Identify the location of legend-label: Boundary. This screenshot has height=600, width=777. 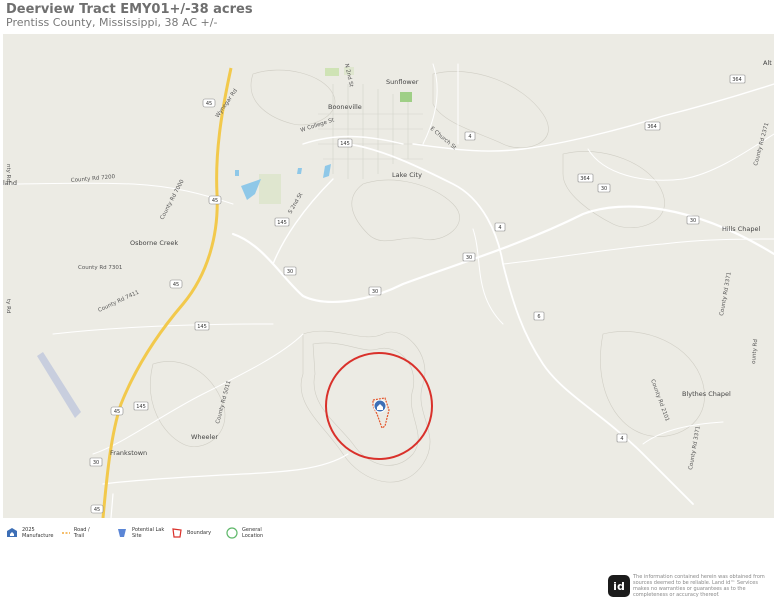
(199, 533).